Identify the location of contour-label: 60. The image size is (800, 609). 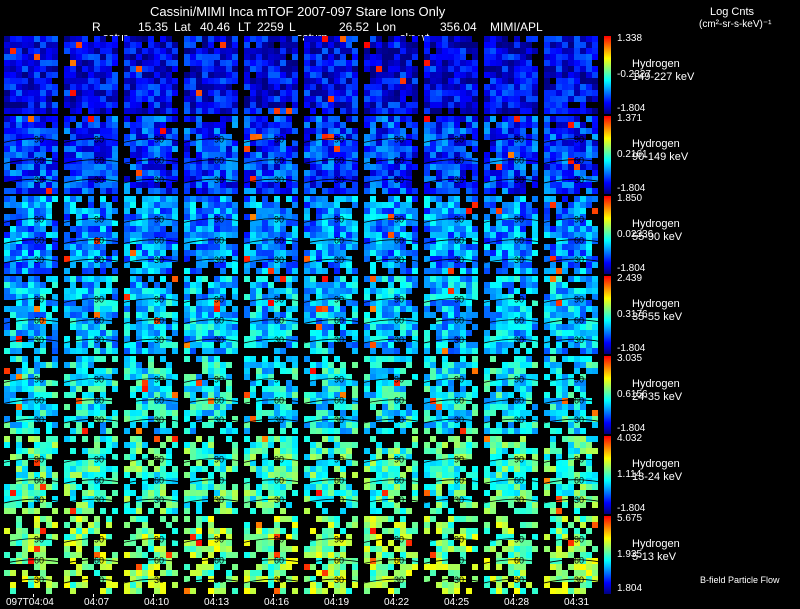
(159, 240).